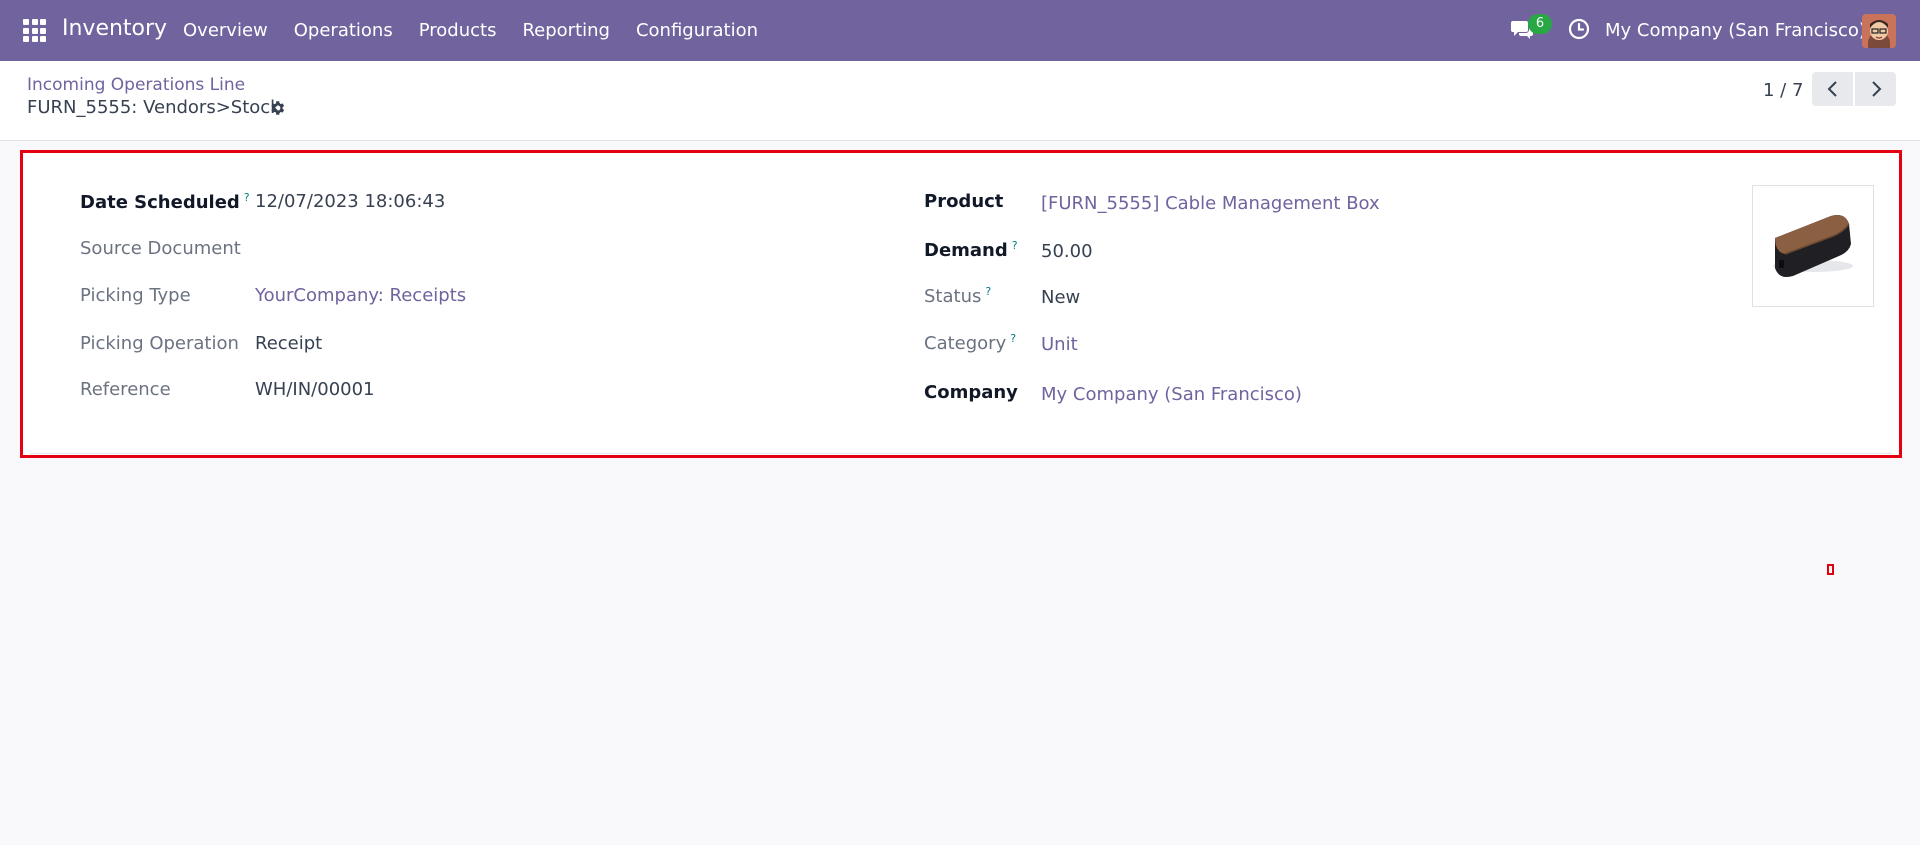 This screenshot has height=845, width=1920. What do you see at coordinates (159, 343) in the screenshot?
I see `picking-operation-label: Picking Operation` at bounding box center [159, 343].